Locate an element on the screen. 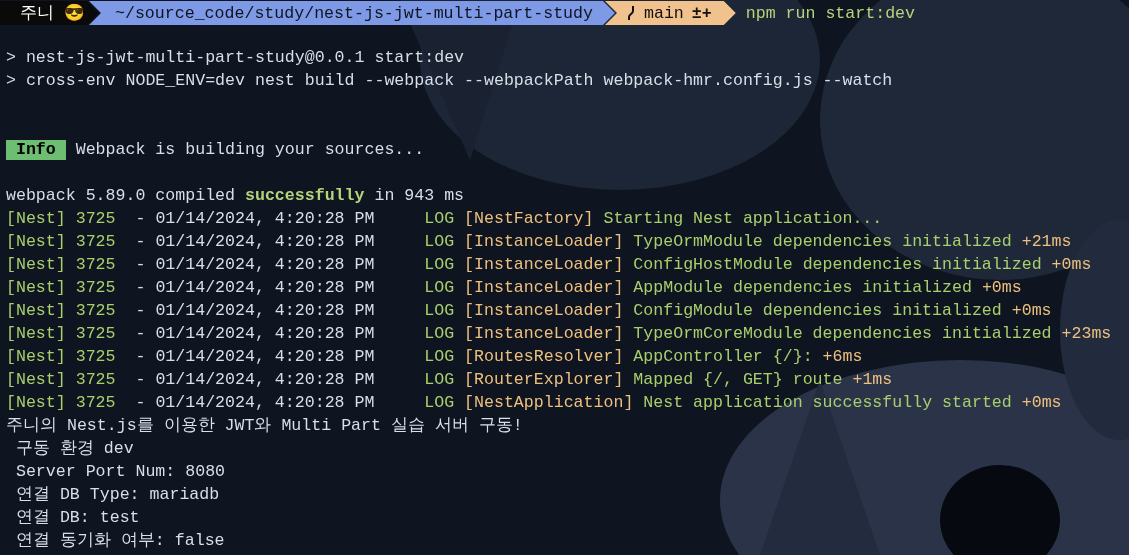  branch-status: ±+ is located at coordinates (701, 13).